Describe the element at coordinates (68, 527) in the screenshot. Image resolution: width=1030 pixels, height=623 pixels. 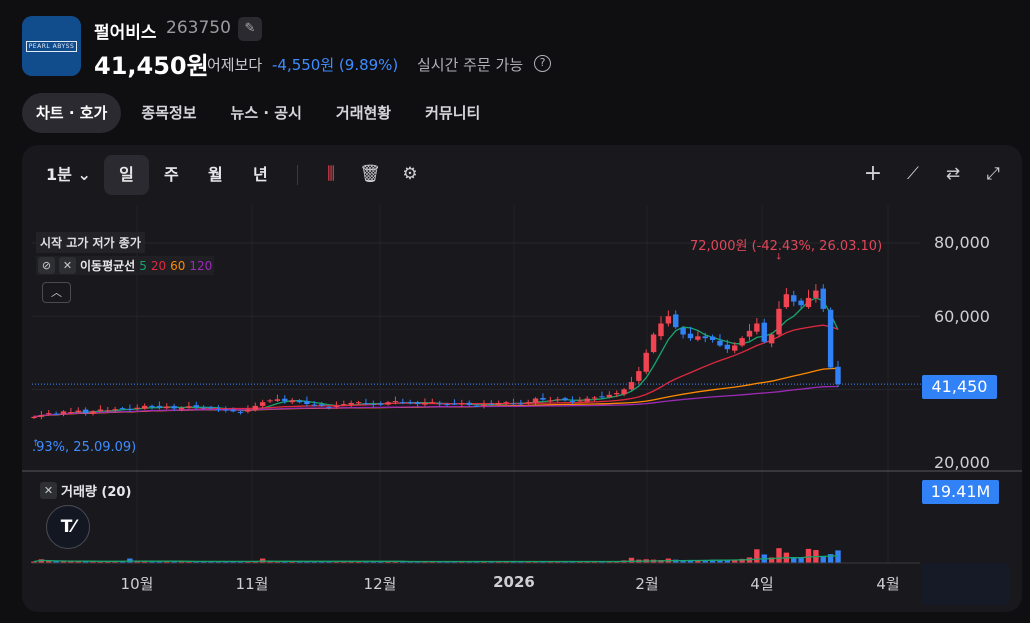
I see `tradingview-logo: T⁄` at that location.